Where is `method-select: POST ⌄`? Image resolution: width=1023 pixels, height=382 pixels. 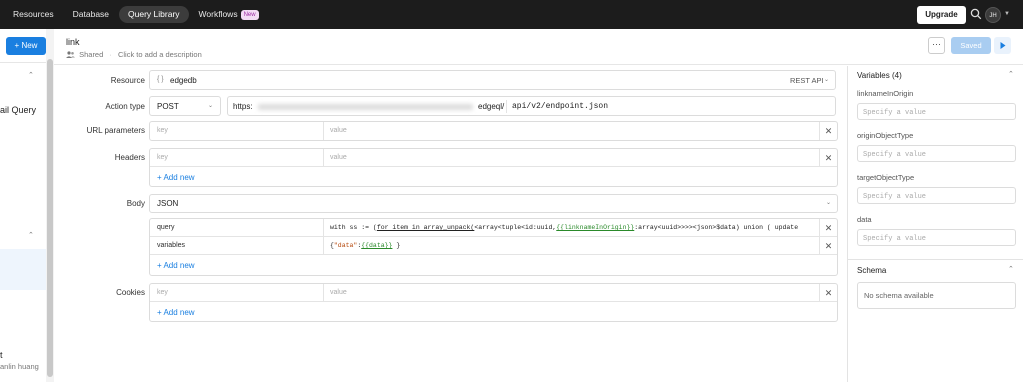 method-select: POST ⌄ is located at coordinates (185, 106).